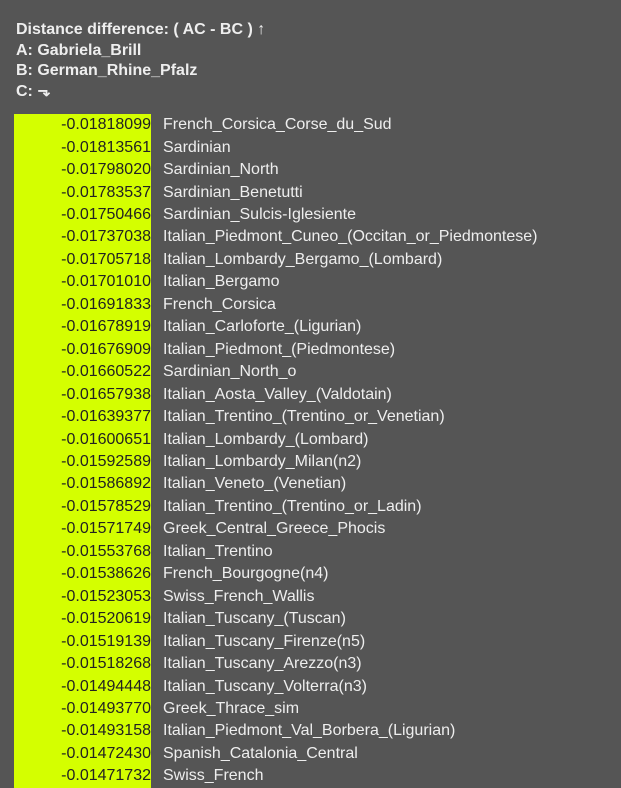  What do you see at coordinates (82, 260) in the screenshot?
I see `distance-value: -0.01705718` at bounding box center [82, 260].